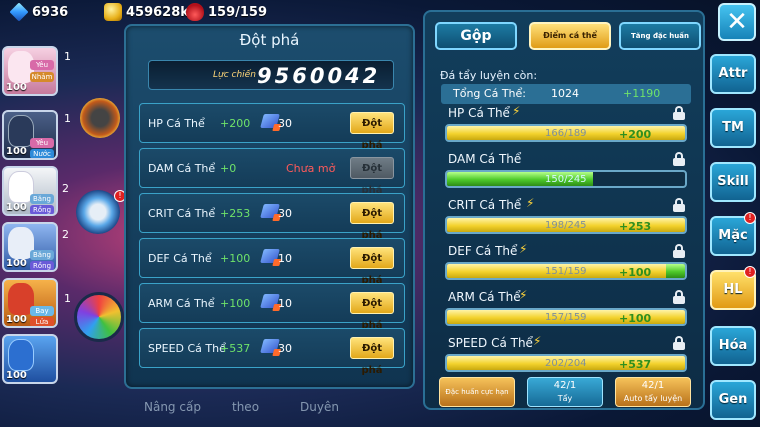 The width and height of the screenshot is (760, 427). What do you see at coordinates (187, 348) in the screenshot?
I see `stat-name: SPEED Cá Thể` at bounding box center [187, 348].